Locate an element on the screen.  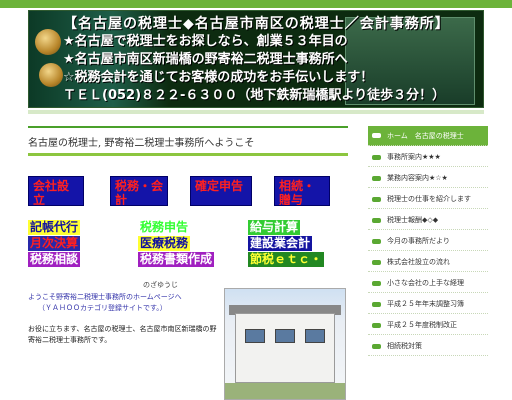
sidebar-item-incorporation: 株式会社設立の流れ is located at coordinates (428, 262).